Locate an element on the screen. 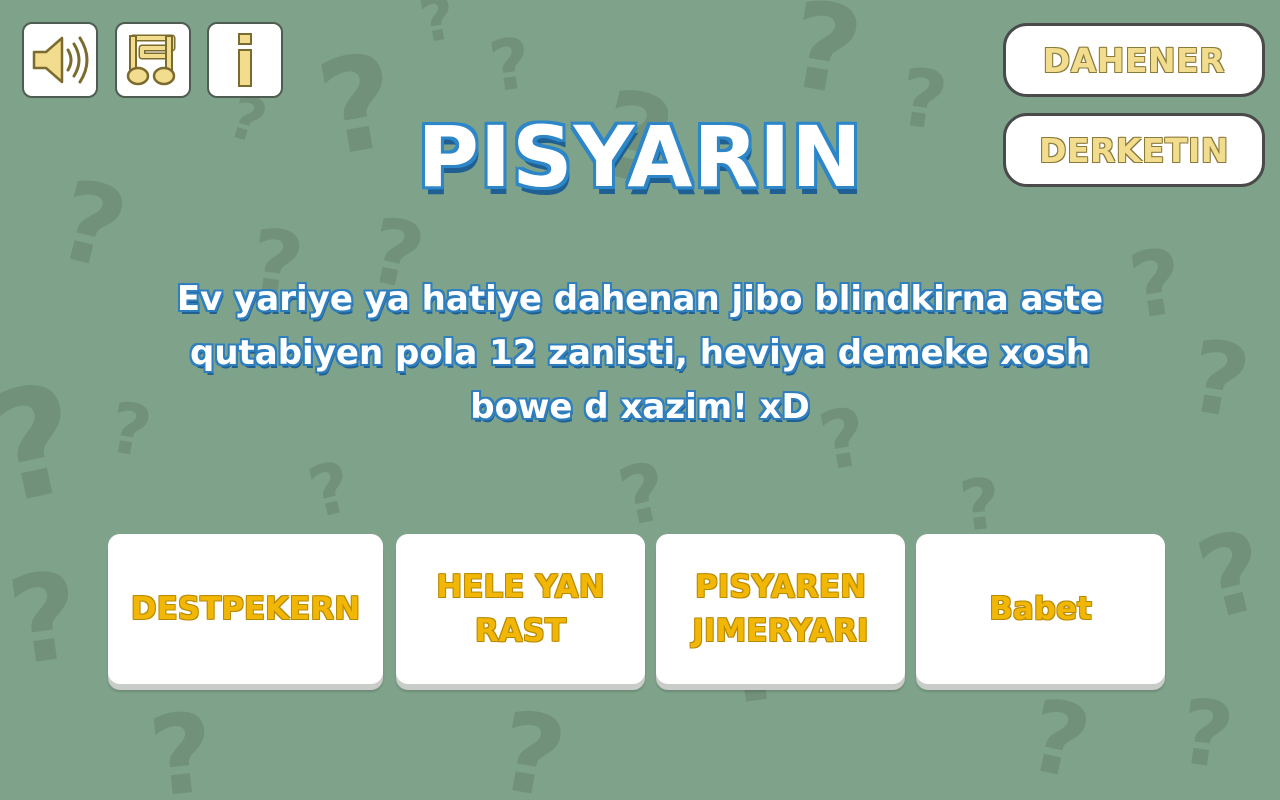  answer-card-label: PISYAREN JIMERYARI is located at coordinates (780, 609).